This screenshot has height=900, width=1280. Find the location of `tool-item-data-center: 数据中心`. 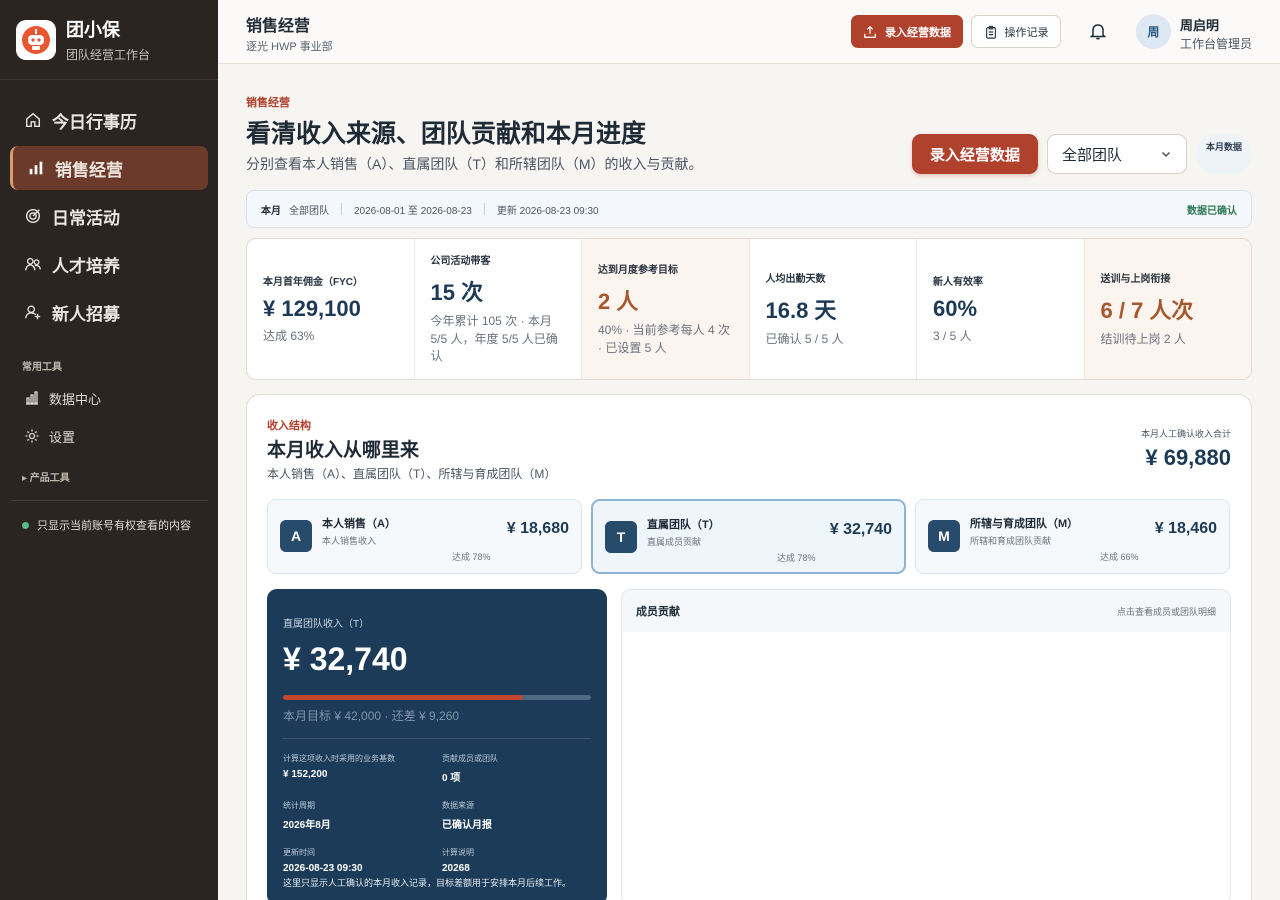

tool-item-data-center: 数据中心 is located at coordinates (109, 398).